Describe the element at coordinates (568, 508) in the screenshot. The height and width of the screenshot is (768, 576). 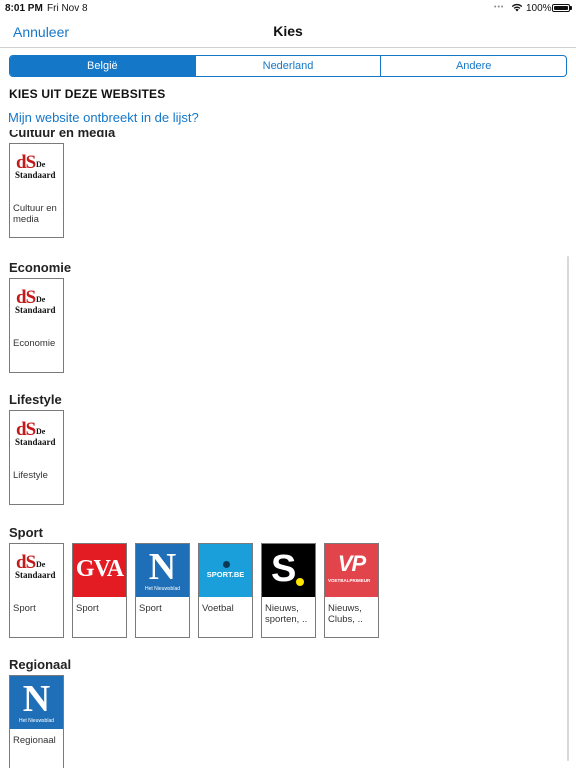
I see `scrollbar` at that location.